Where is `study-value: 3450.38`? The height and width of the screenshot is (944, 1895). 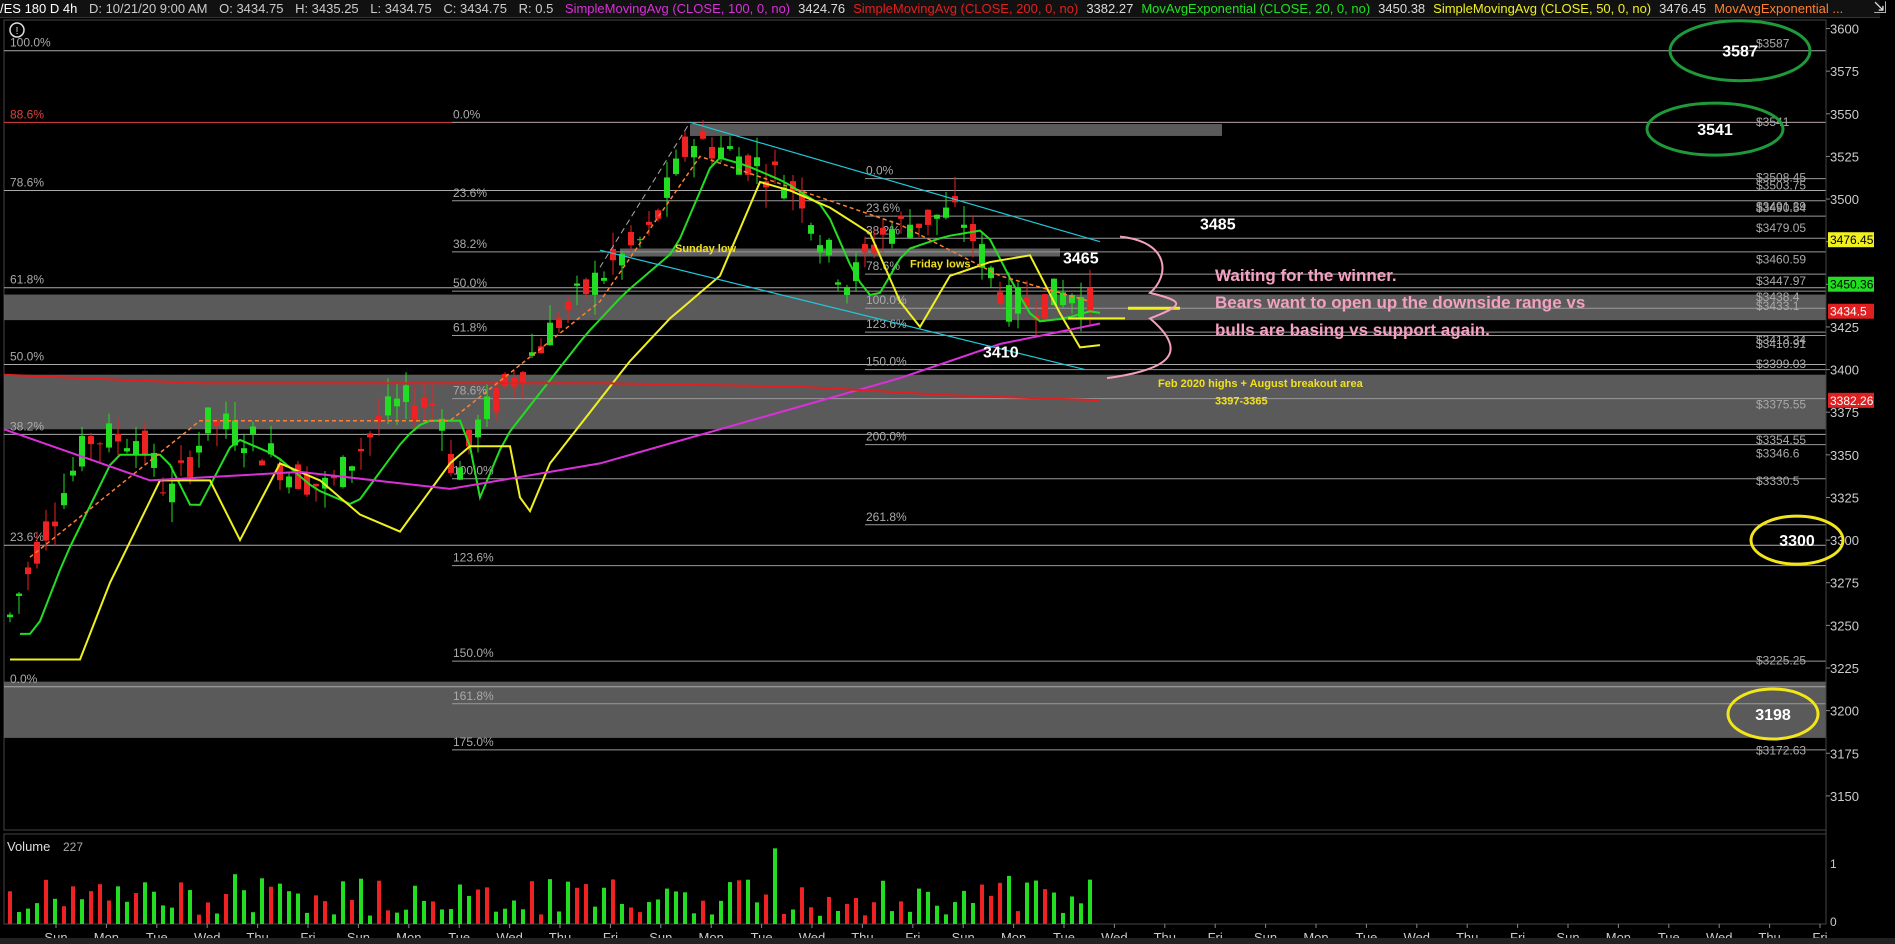 study-value: 3450.38 is located at coordinates (1402, 8).